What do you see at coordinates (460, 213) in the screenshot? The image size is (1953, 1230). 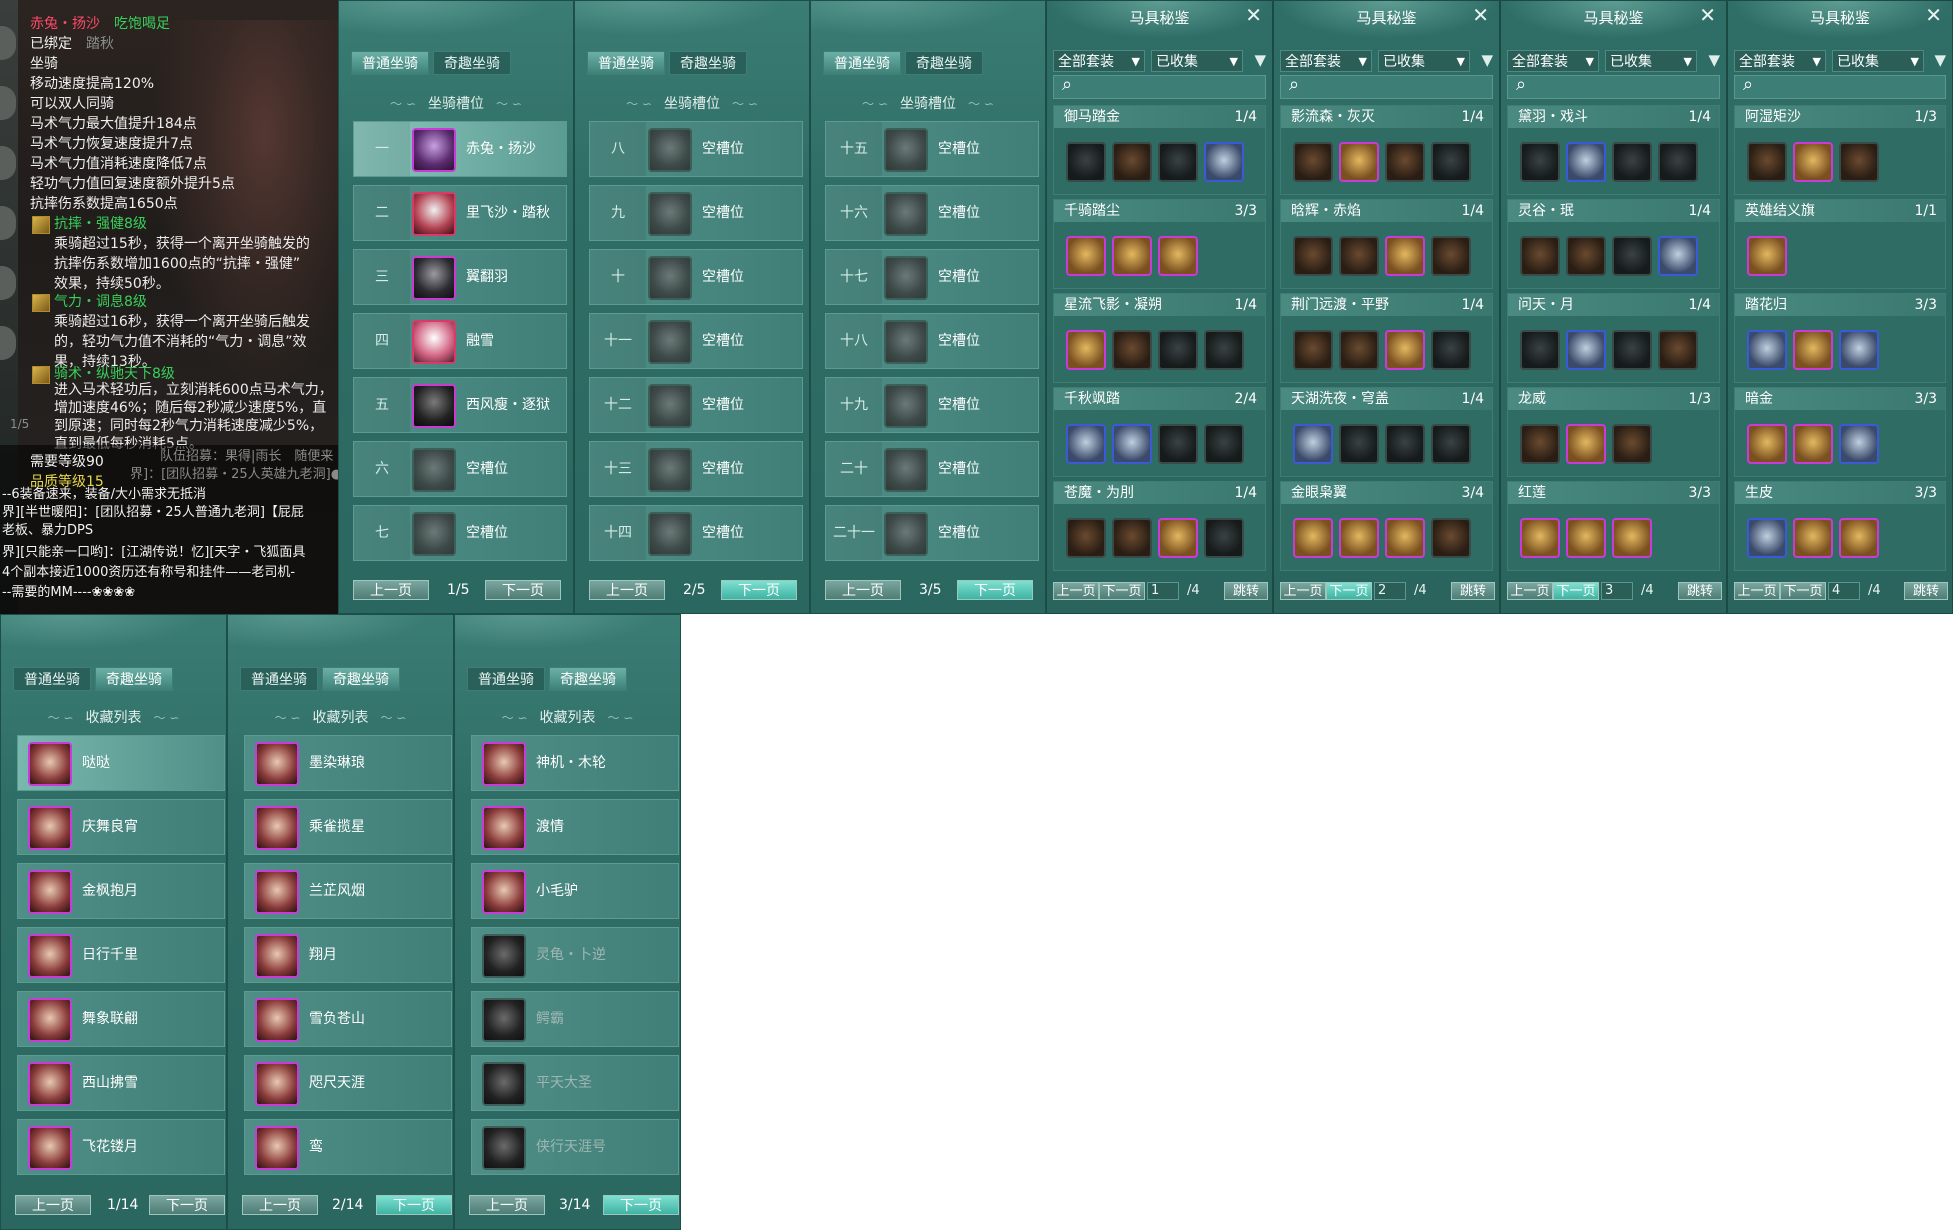 I see `slot-row: 二 里飞沙・踏秋` at bounding box center [460, 213].